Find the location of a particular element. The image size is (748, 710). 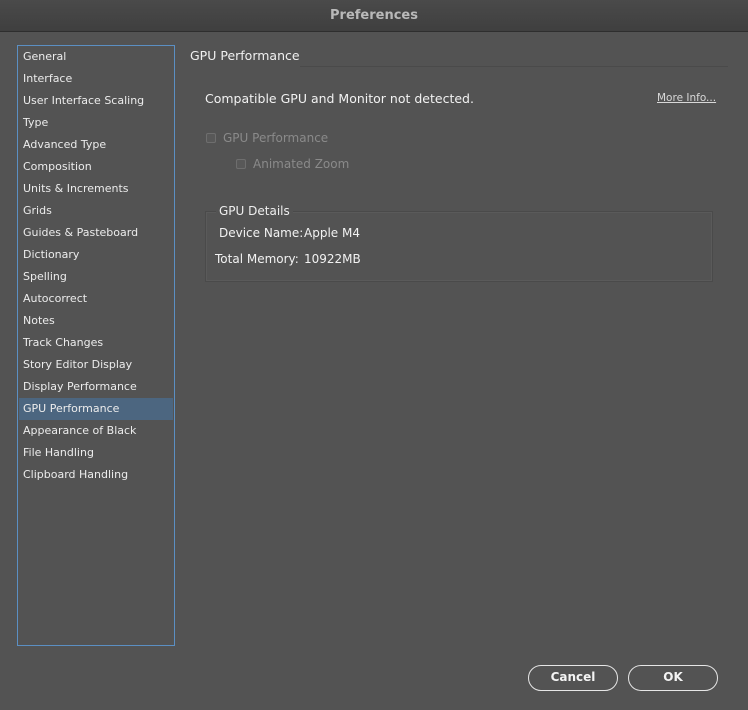

device-name-value: Apple M4 is located at coordinates (332, 233).